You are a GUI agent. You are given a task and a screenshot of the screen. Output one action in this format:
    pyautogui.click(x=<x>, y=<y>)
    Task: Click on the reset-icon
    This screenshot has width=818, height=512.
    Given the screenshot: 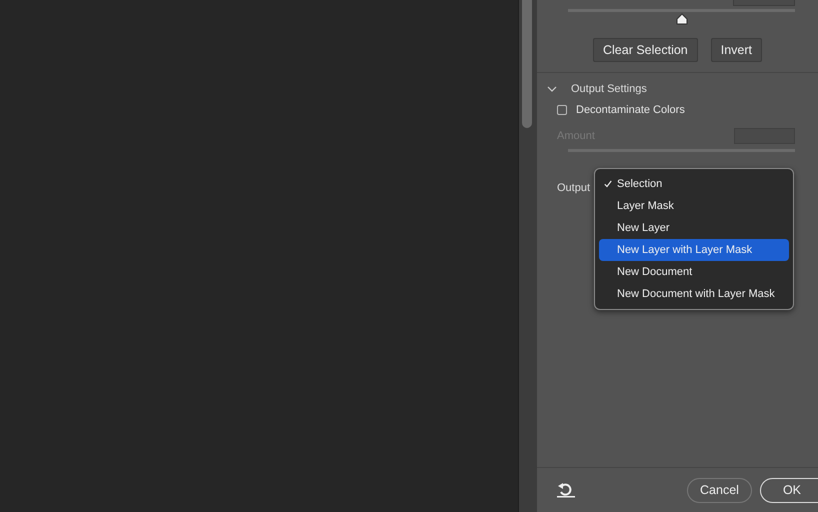 What is the action you would take?
    pyautogui.click(x=566, y=490)
    